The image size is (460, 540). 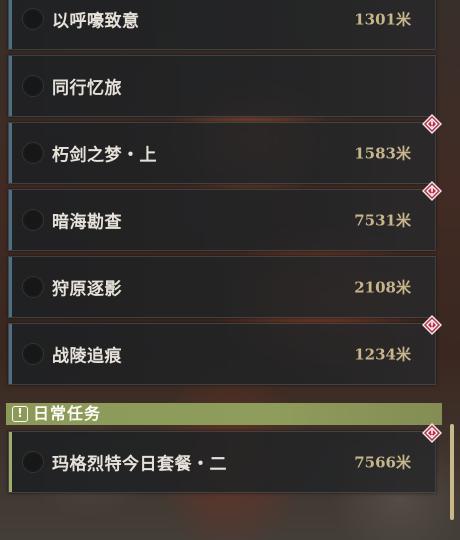 I want to click on quest-distance: 2108米, so click(x=382, y=287).